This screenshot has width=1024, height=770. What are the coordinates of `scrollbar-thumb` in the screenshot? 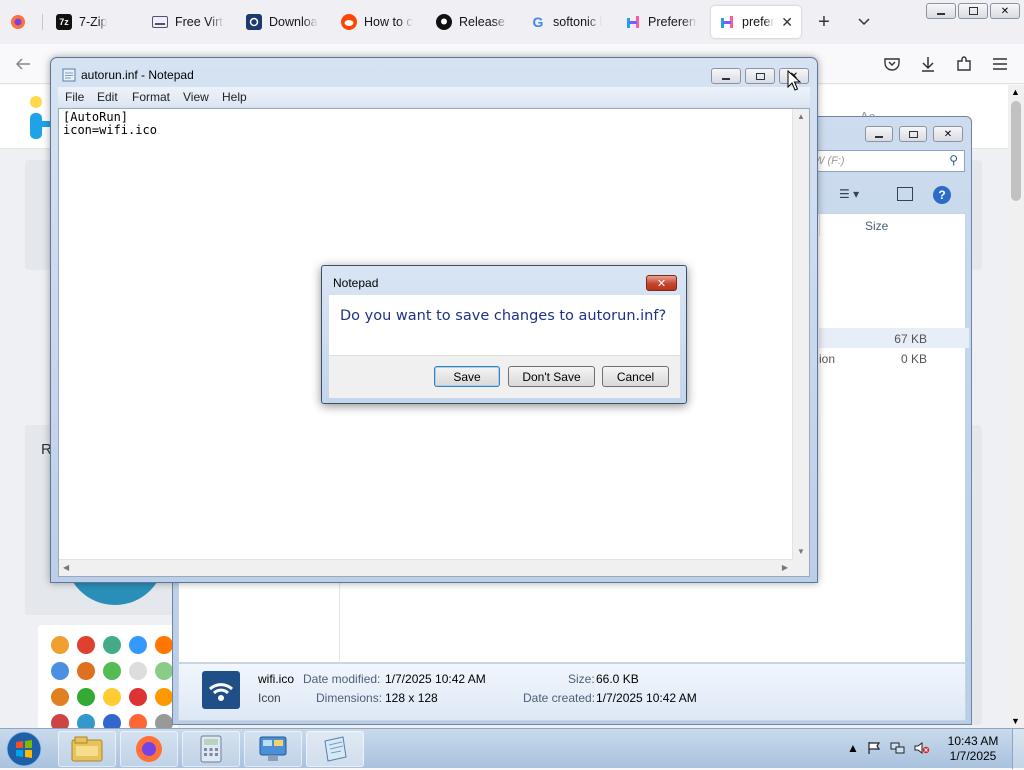 It's located at (1016, 151).